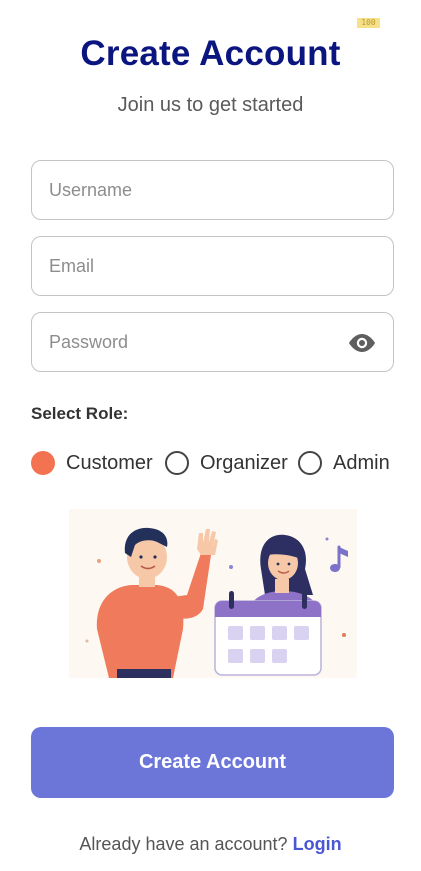  Describe the element at coordinates (362, 343) in the screenshot. I see `eye-icon` at that location.